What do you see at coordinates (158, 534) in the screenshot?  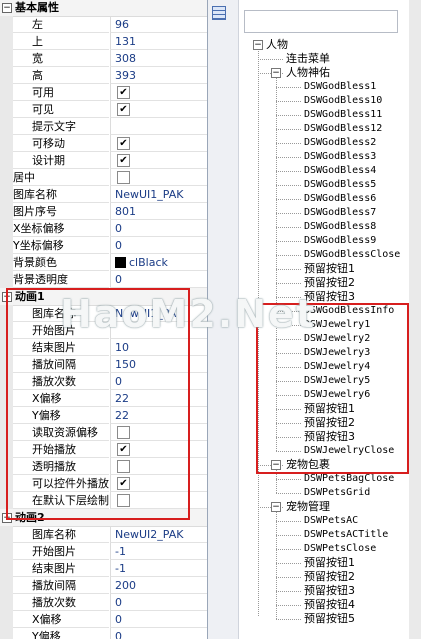 I see `property-value: NewUI2_PAK` at bounding box center [158, 534].